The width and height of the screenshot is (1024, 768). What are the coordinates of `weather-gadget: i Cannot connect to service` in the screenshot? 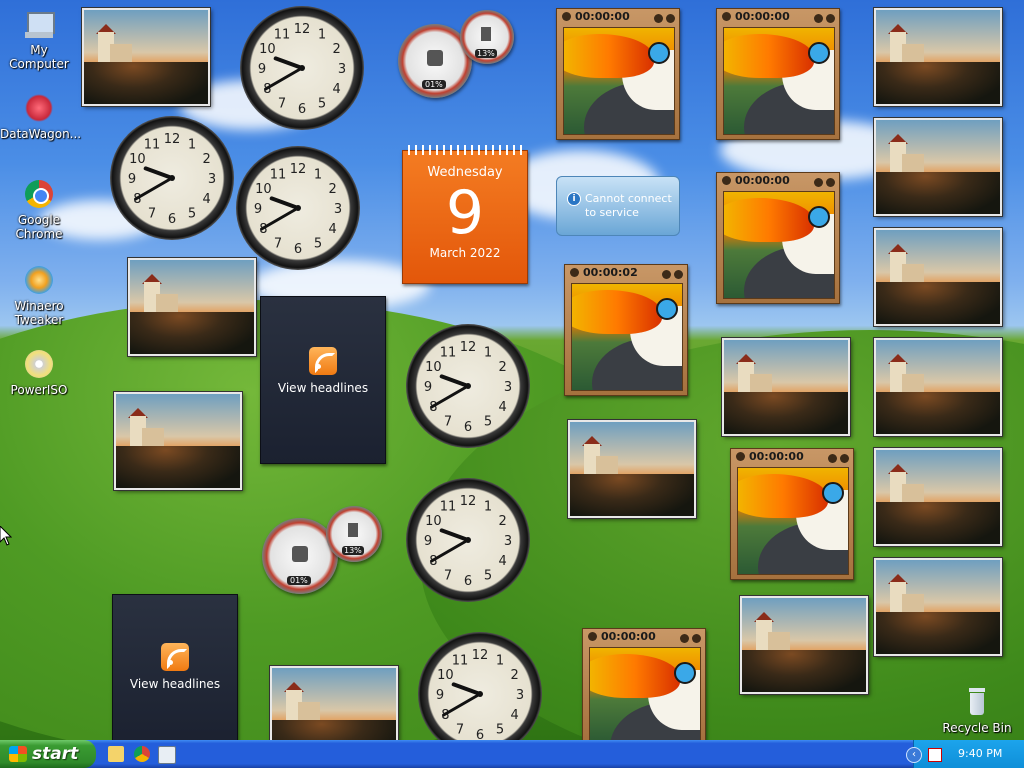 It's located at (618, 206).